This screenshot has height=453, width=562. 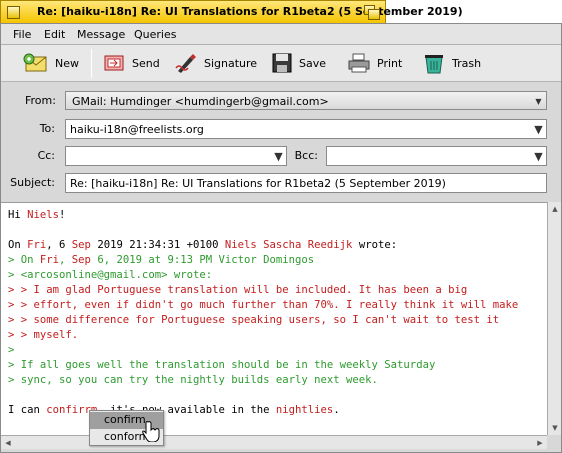 What do you see at coordinates (101, 34) in the screenshot?
I see `menu-message: Message` at bounding box center [101, 34].